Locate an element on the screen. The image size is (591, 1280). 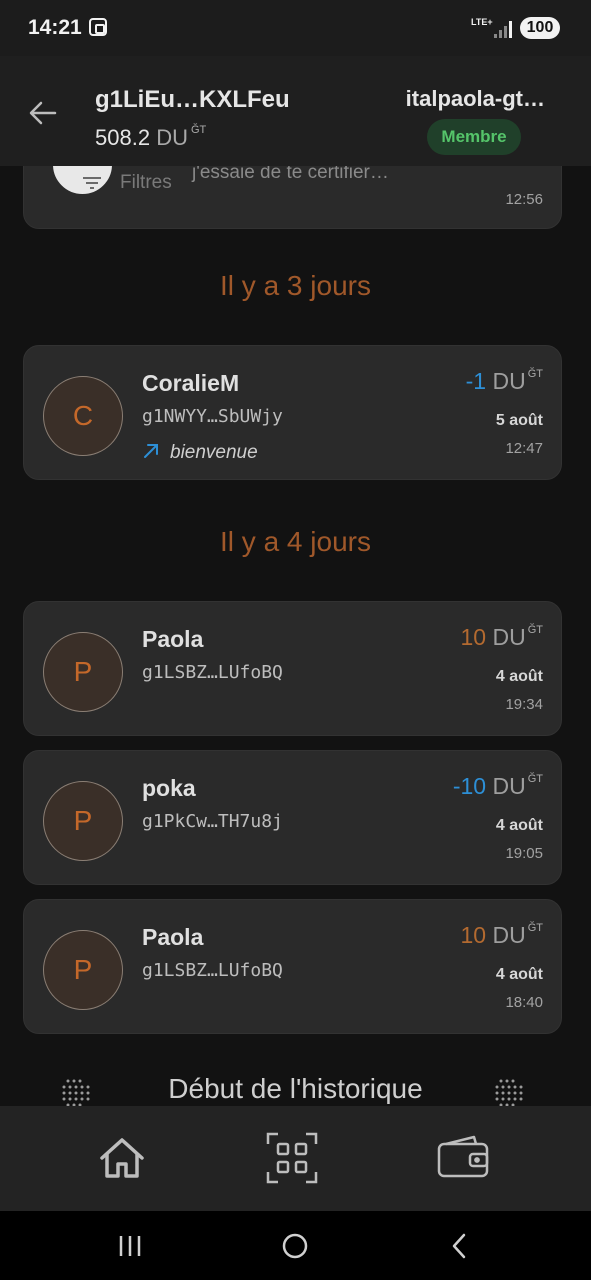
avatar: C is located at coordinates (83, 416).